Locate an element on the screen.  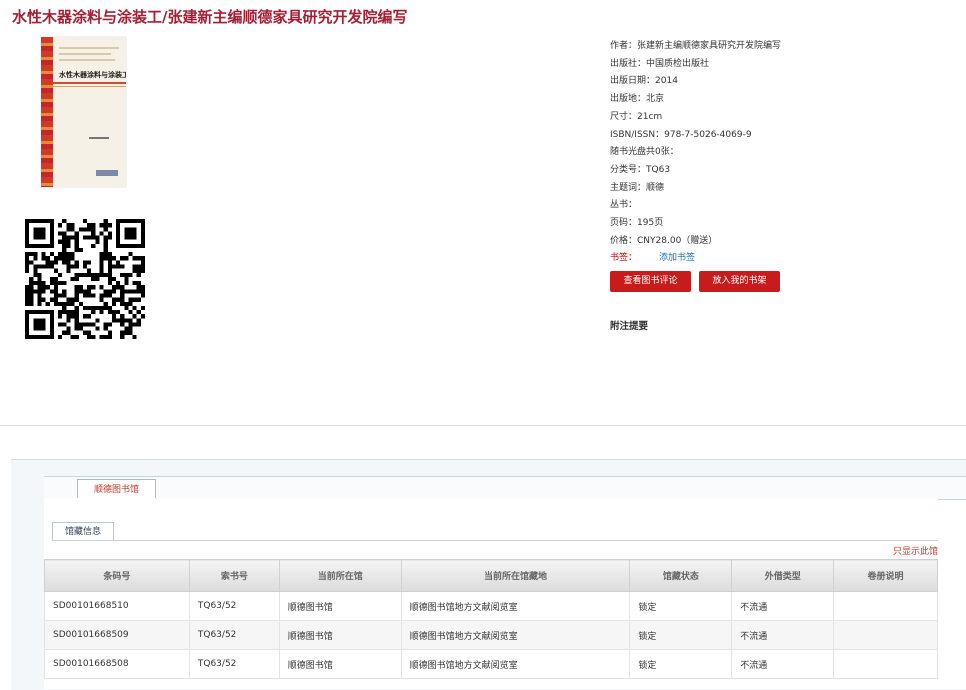
meta-label: 尺寸： is located at coordinates (624, 116).